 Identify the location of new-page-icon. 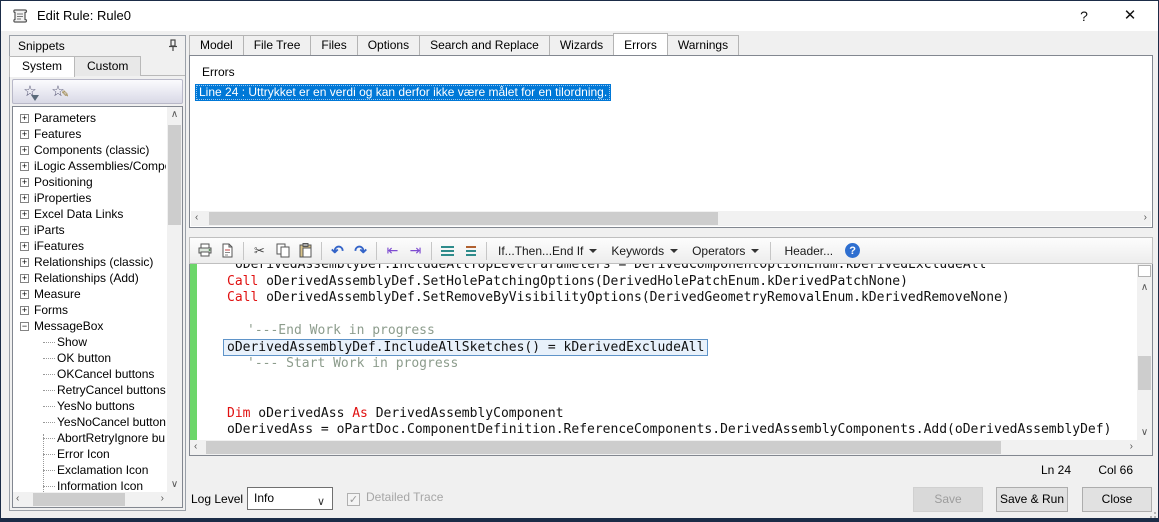
(227, 250).